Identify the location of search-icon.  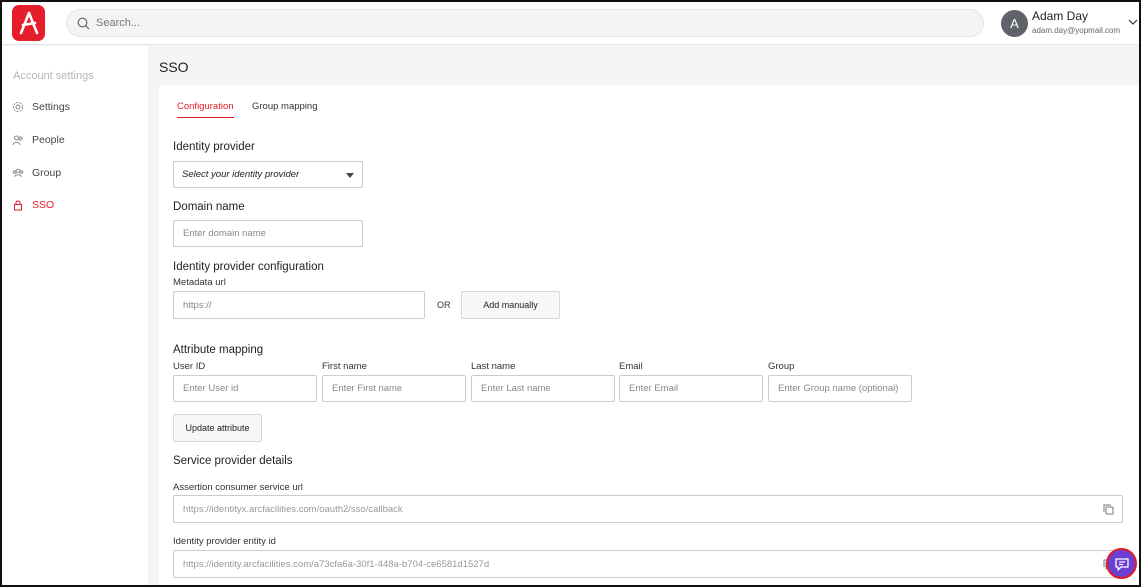
(83, 23).